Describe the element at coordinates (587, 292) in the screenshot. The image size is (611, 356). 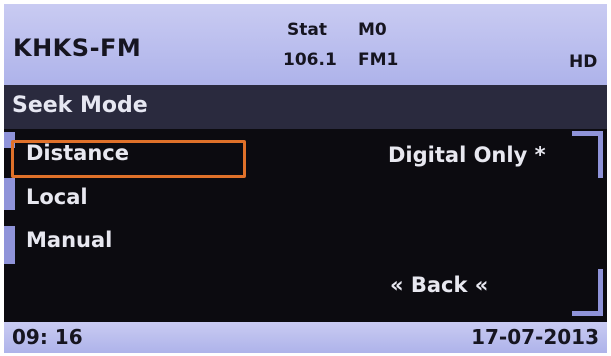
I see `right-bracket-bottom` at that location.